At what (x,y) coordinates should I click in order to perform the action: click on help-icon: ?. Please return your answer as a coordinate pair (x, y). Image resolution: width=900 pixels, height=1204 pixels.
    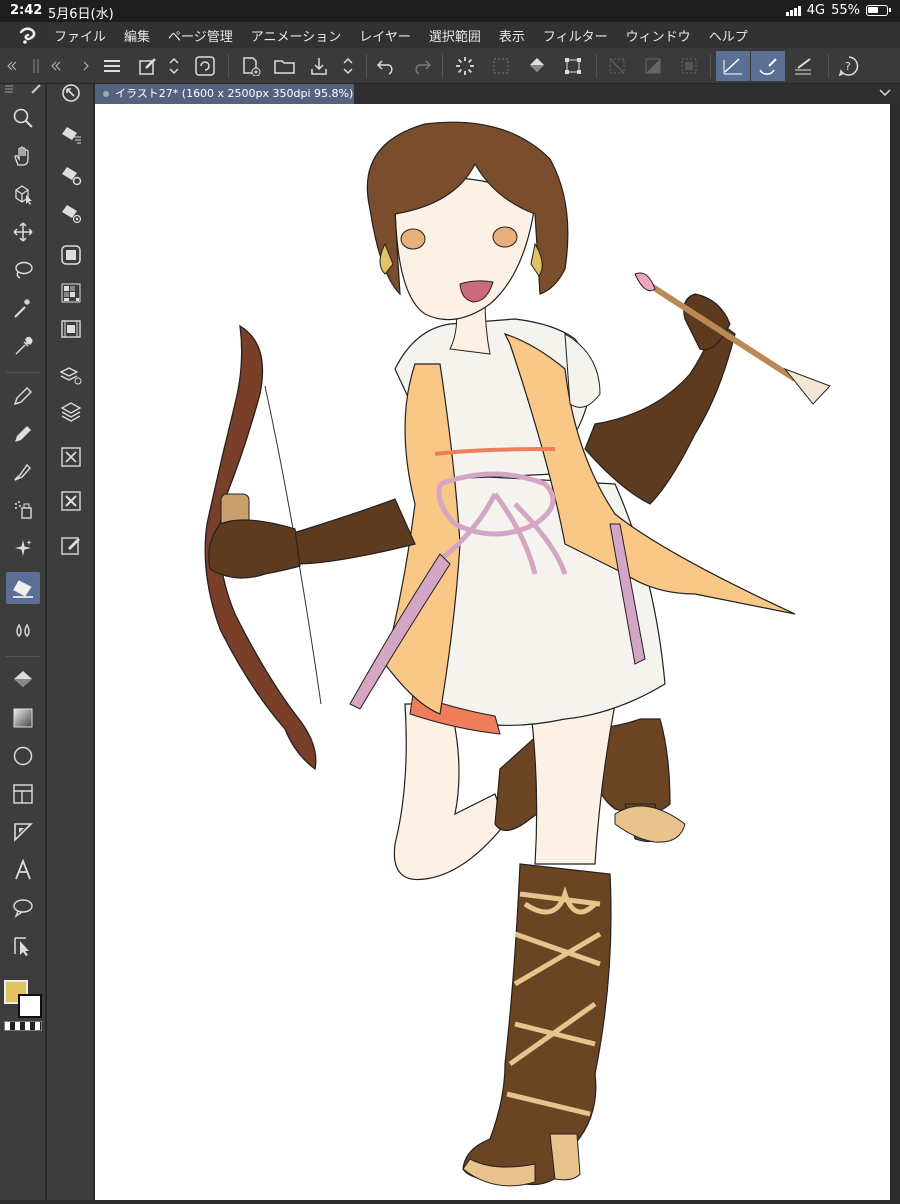
    Looking at the image, I should click on (849, 66).